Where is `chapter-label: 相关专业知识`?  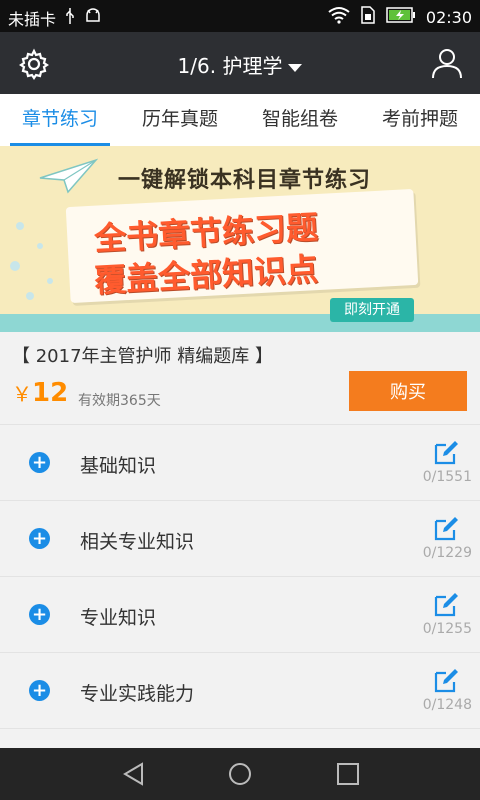 chapter-label: 相关专业知识 is located at coordinates (137, 542).